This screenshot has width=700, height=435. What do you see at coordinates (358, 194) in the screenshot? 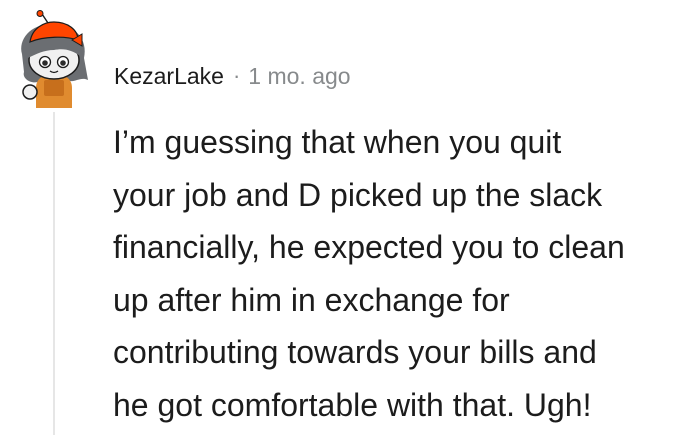
I see `comment-body-line: your job and D picked up the slack` at bounding box center [358, 194].